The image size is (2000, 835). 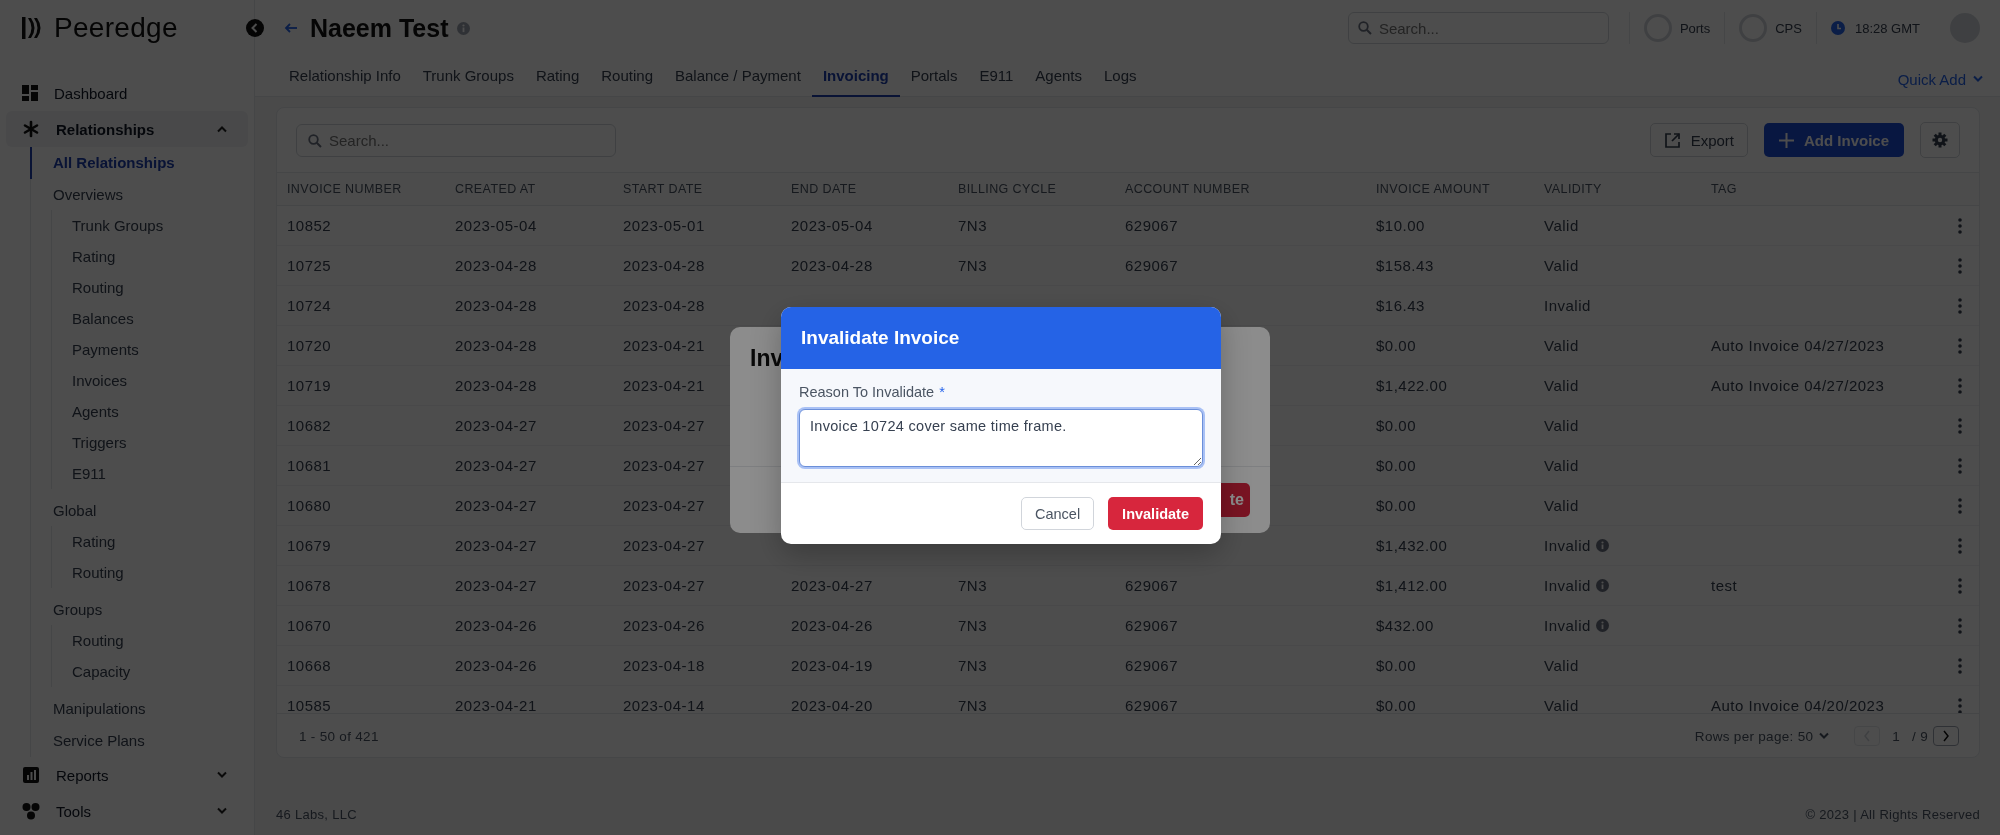 What do you see at coordinates (127, 129) in the screenshot?
I see `sidebar-item: Relationships` at bounding box center [127, 129].